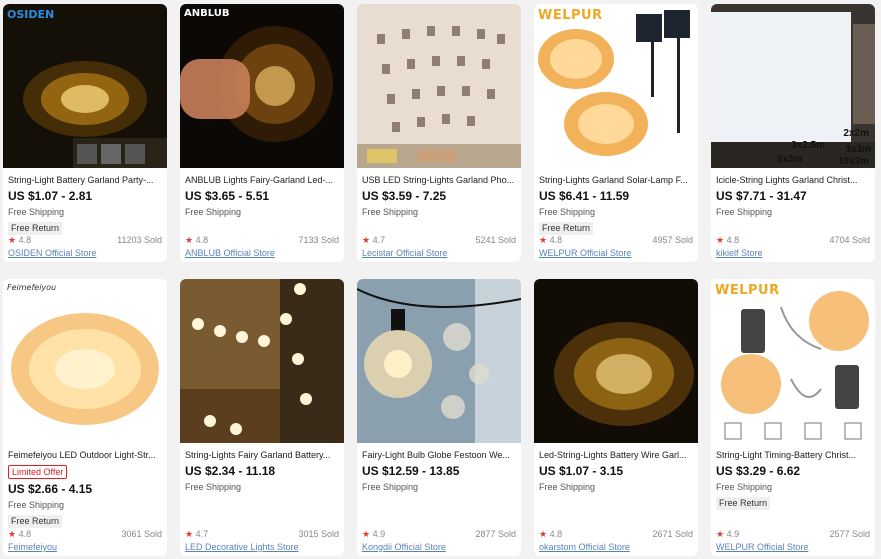 The image size is (881, 559). I want to click on product-image: ANBLUB, so click(262, 86).